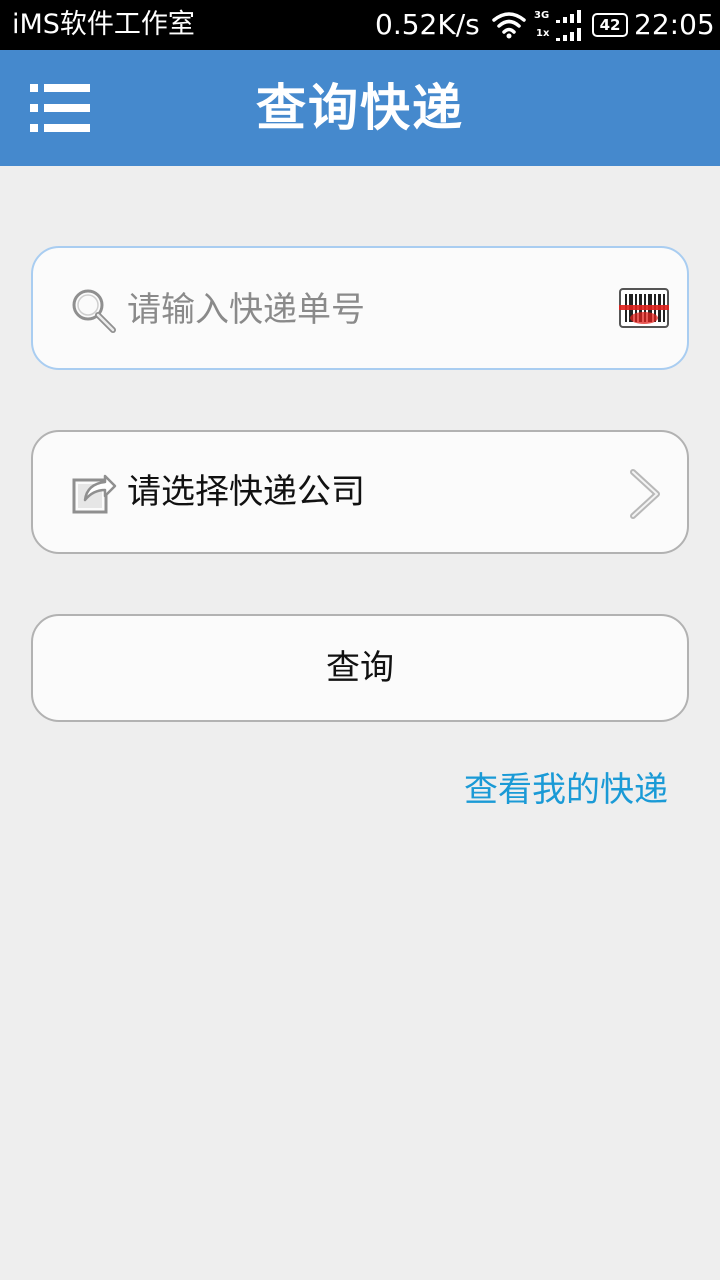 This screenshot has height=1280, width=720. Describe the element at coordinates (60, 108) in the screenshot. I see `menu-icon` at that location.